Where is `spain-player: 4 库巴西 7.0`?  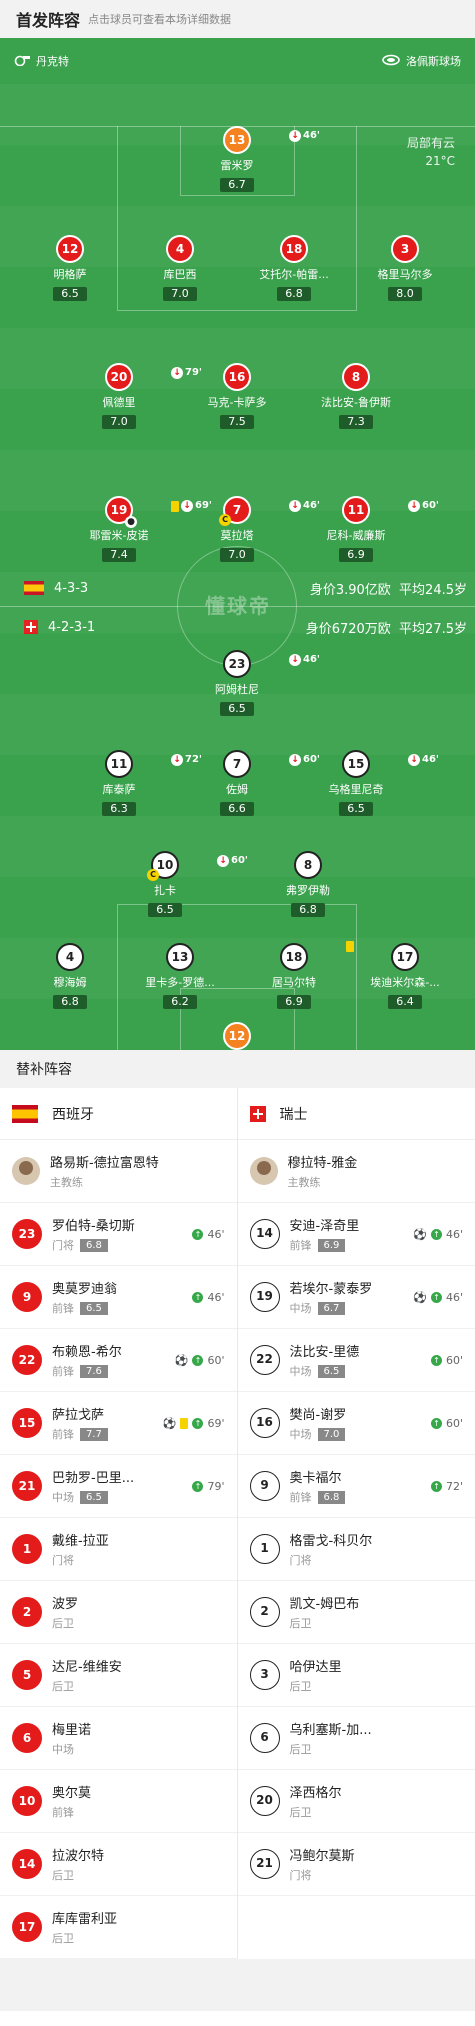
spain-player: 4 库巴西 7.0 is located at coordinates (180, 268).